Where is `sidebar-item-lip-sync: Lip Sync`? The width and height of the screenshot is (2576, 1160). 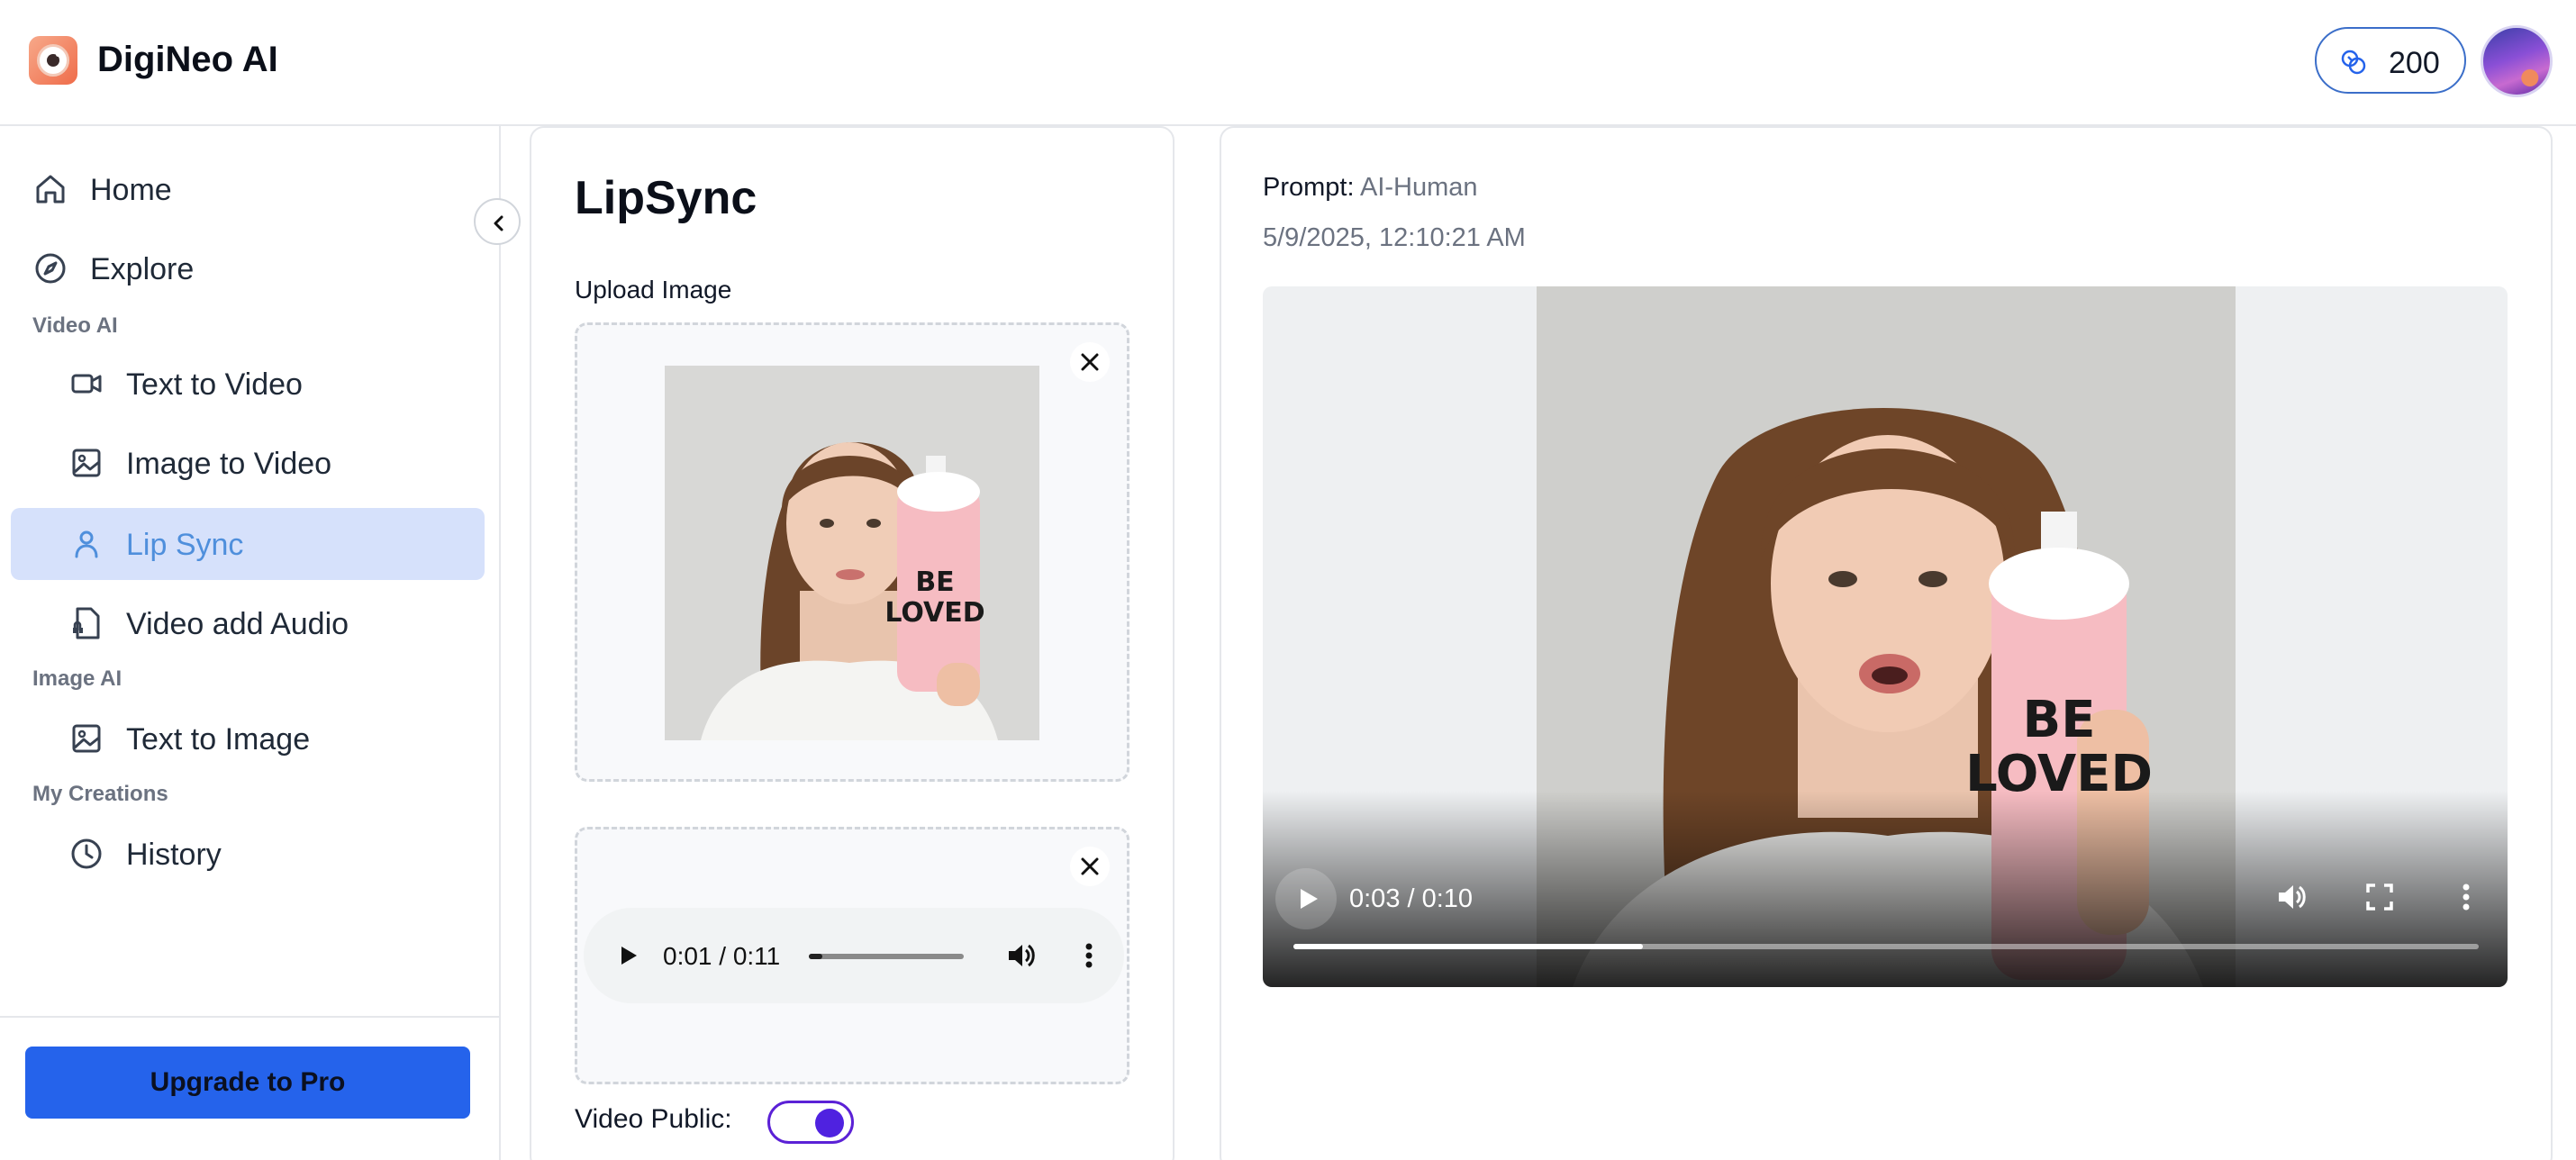 sidebar-item-lip-sync: Lip Sync is located at coordinates (248, 544).